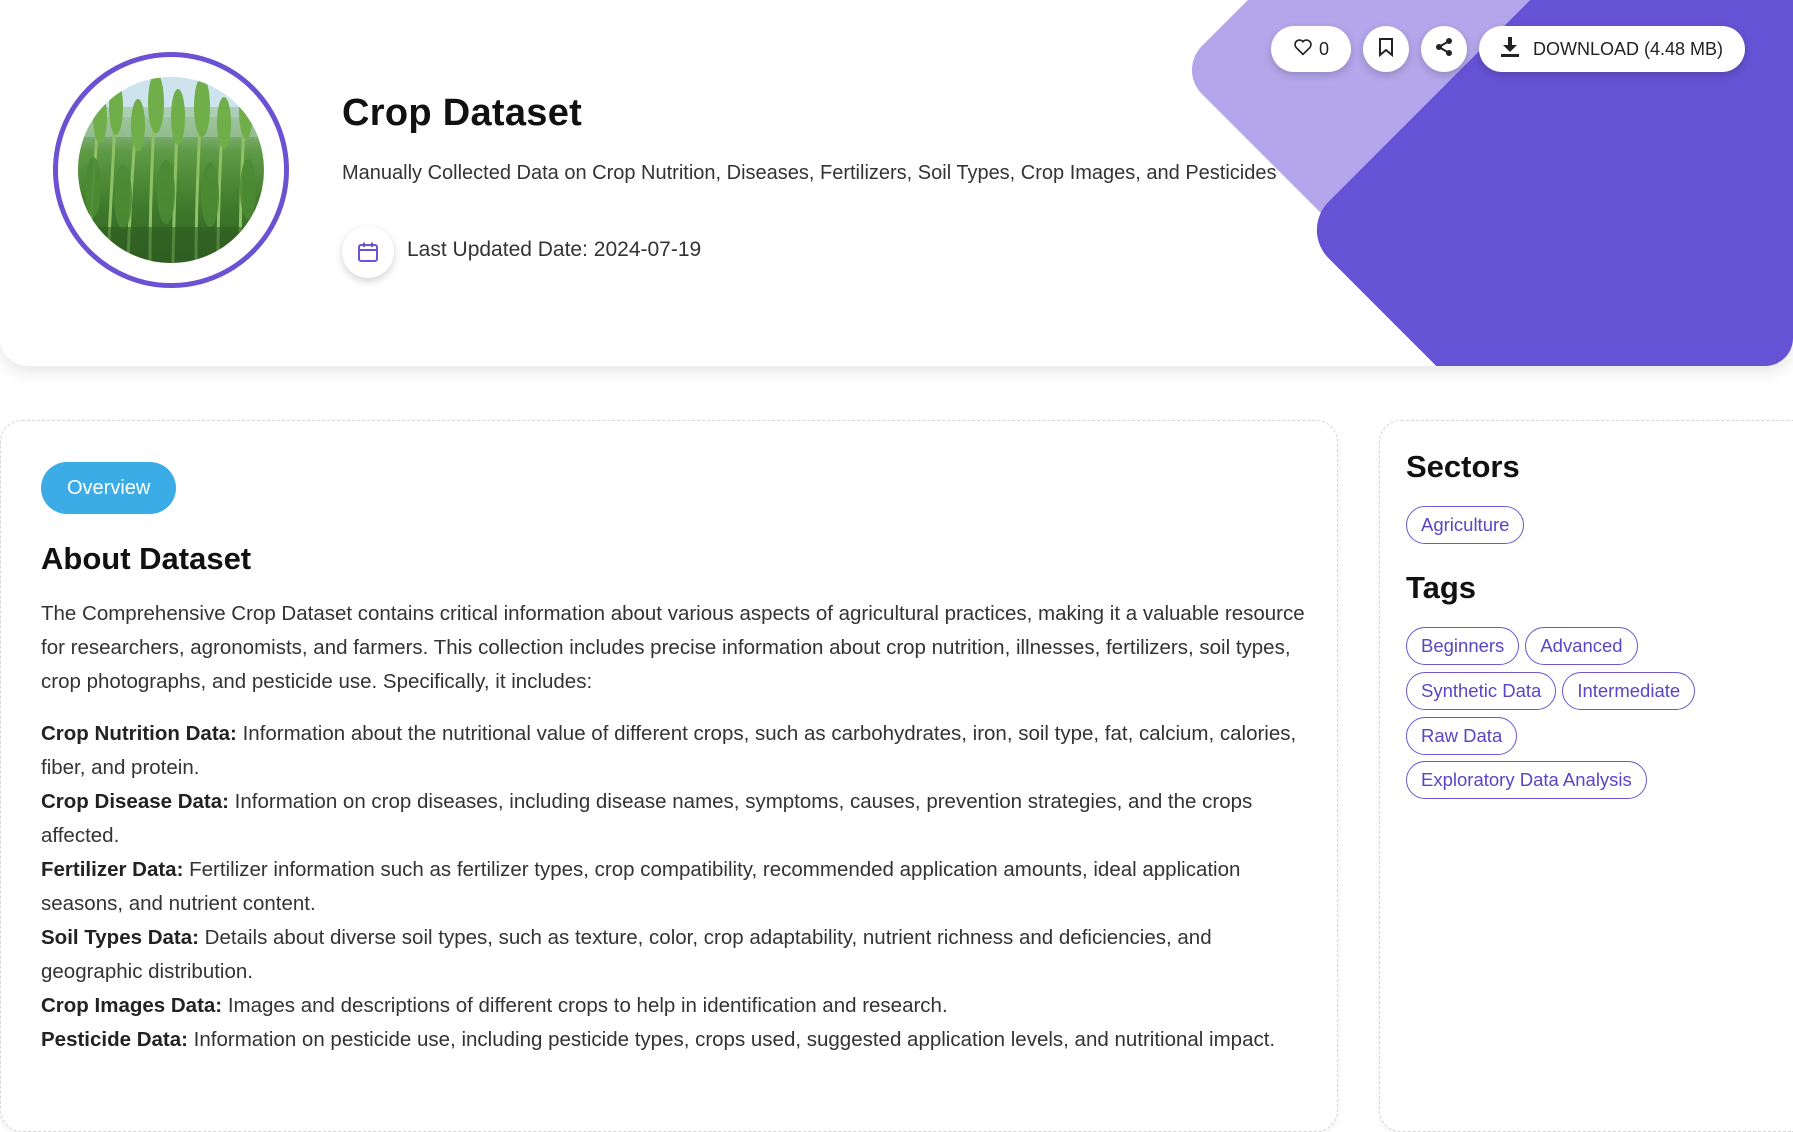 This screenshot has height=1132, width=1793. I want to click on tag-chip: Intermediate, so click(1629, 691).